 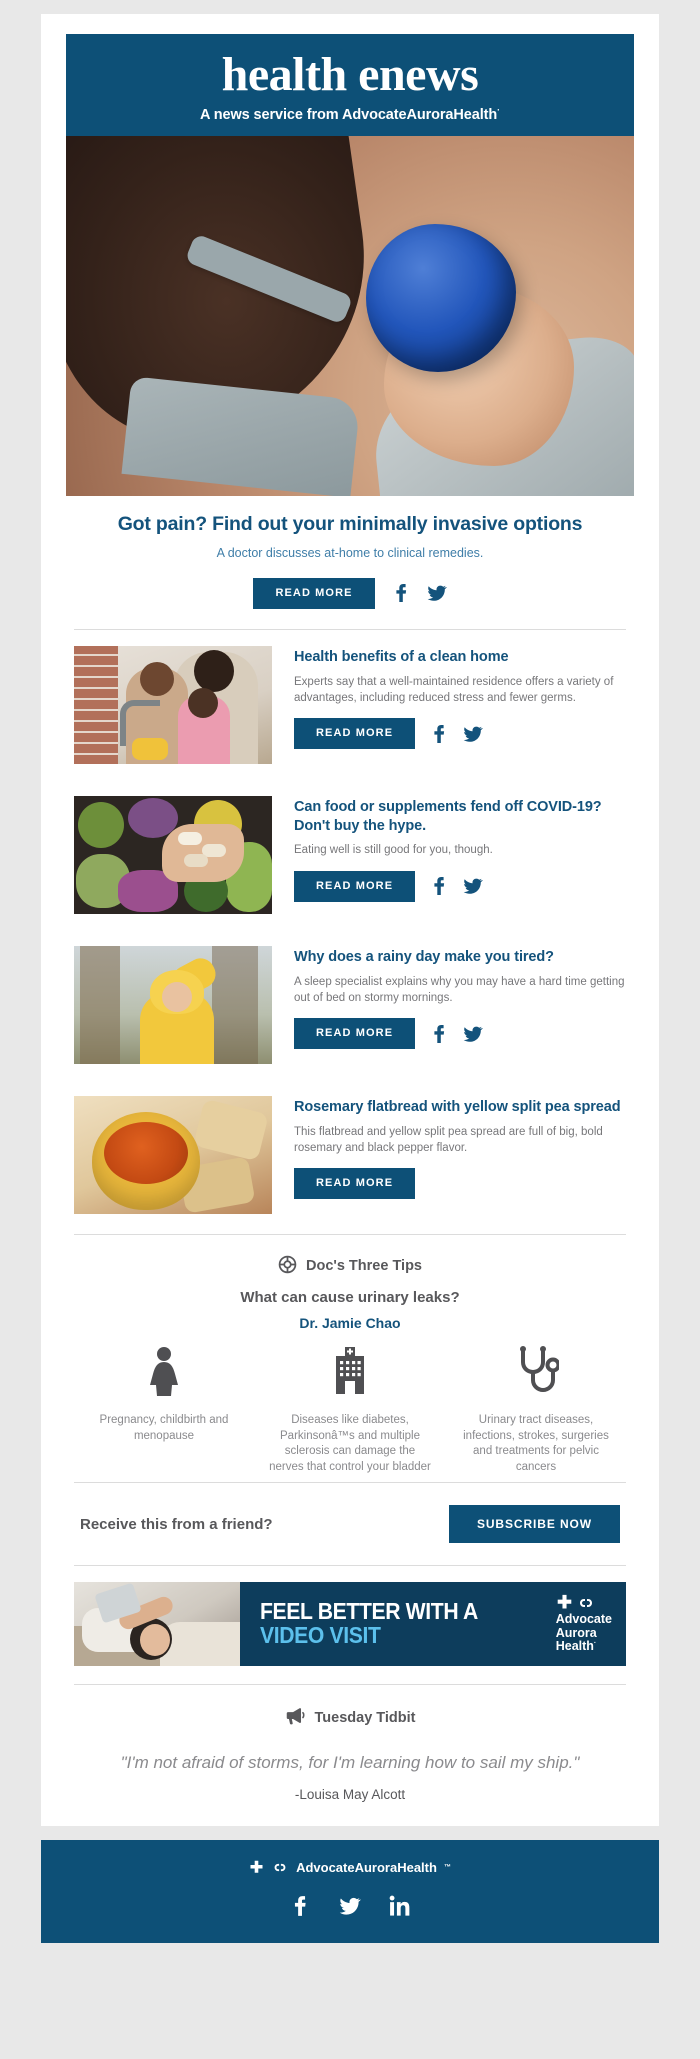 I want to click on tidbit-author: -Louisa May Alcott, so click(x=350, y=1794).